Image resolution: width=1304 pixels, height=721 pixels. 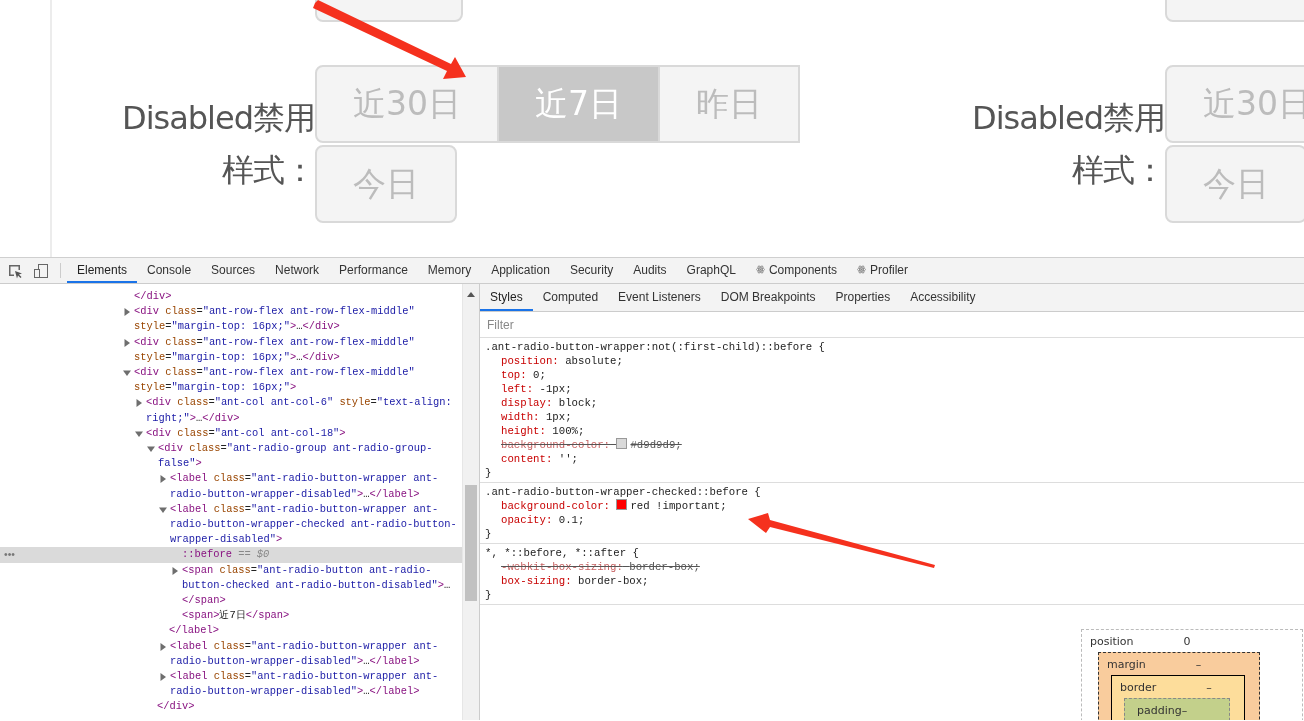 What do you see at coordinates (892, 459) in the screenshot?
I see `css-declaration: content: '';` at bounding box center [892, 459].